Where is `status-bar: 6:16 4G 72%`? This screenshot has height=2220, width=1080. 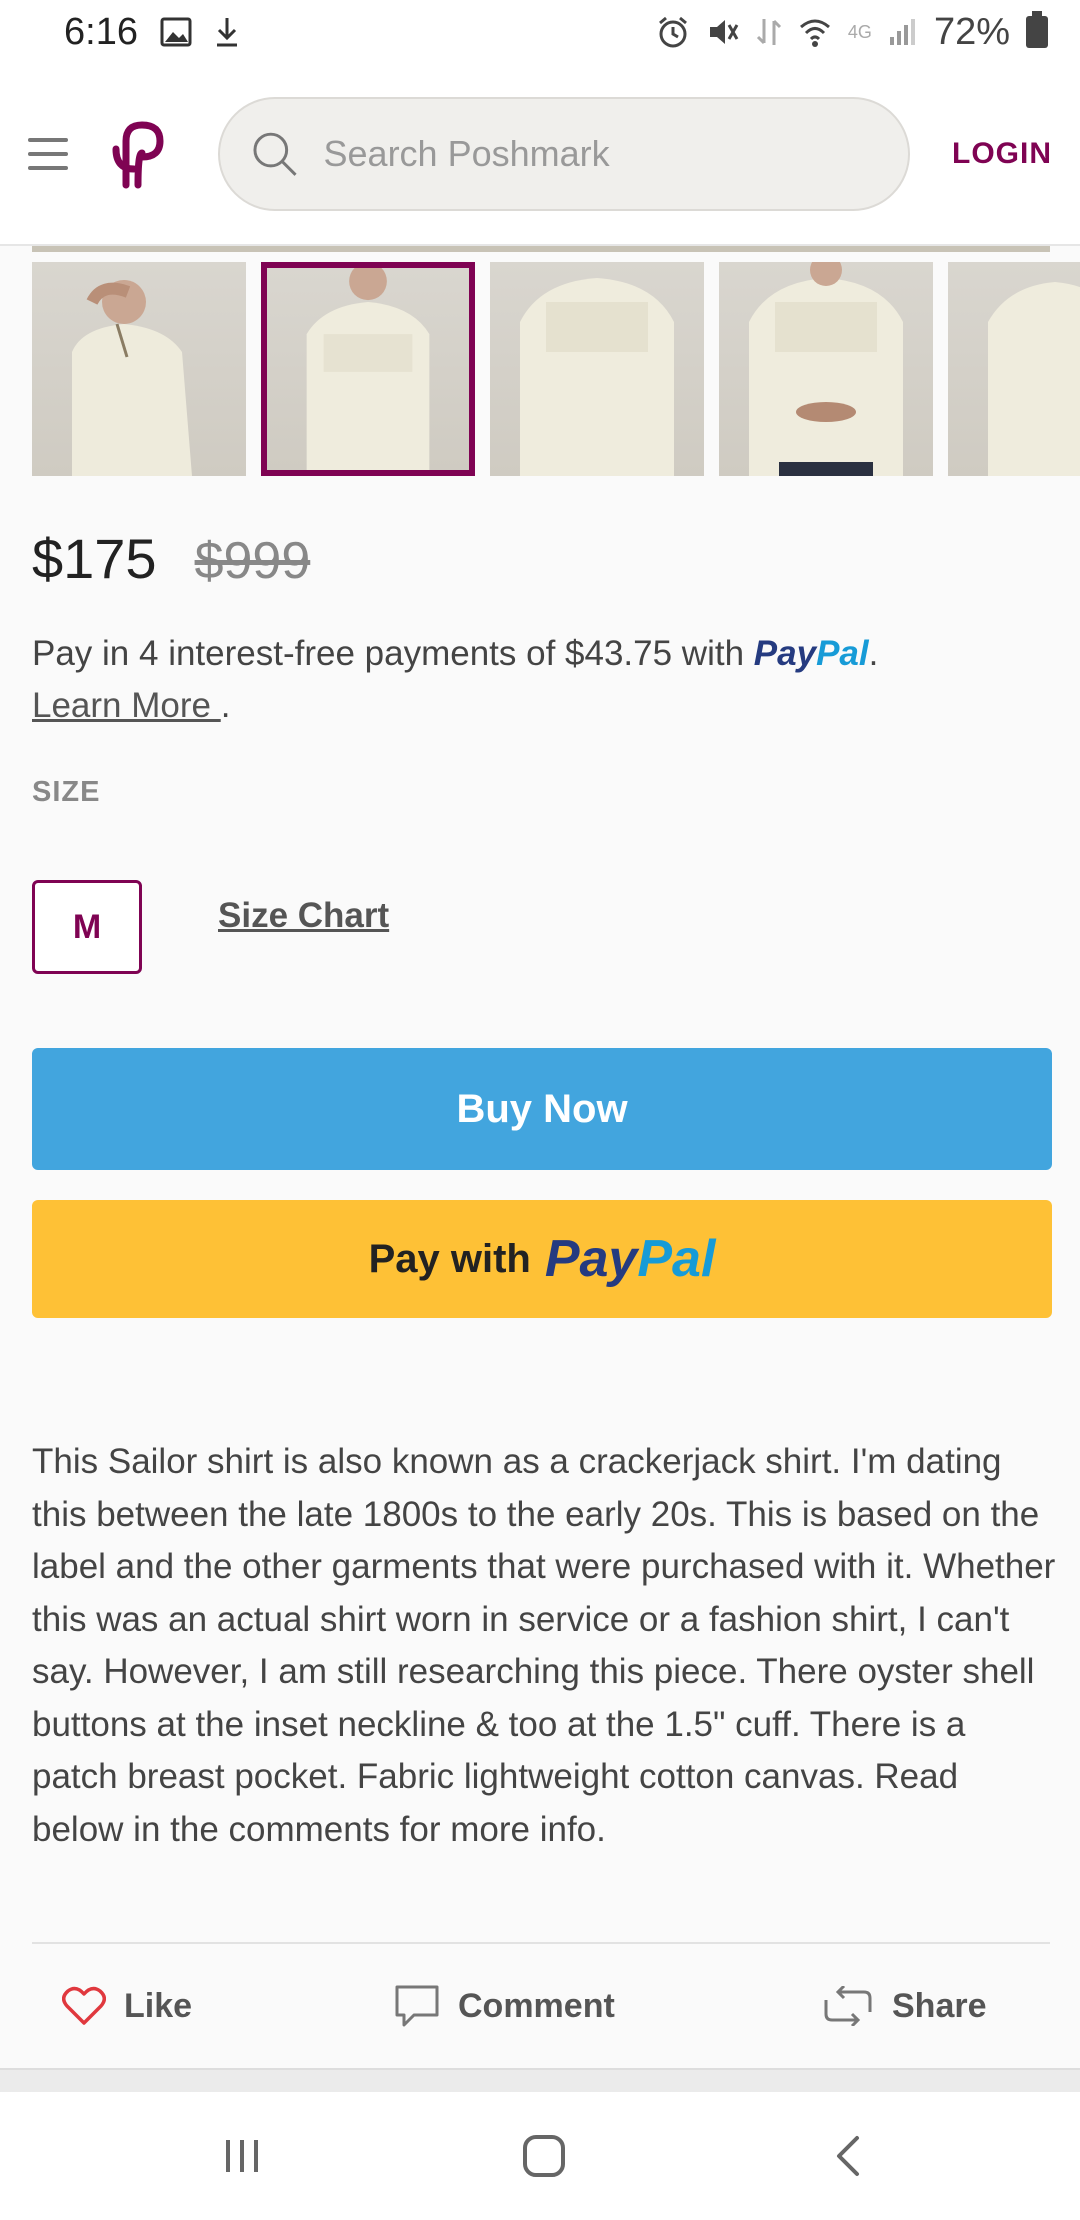 status-bar: 6:16 4G 72% is located at coordinates (540, 32).